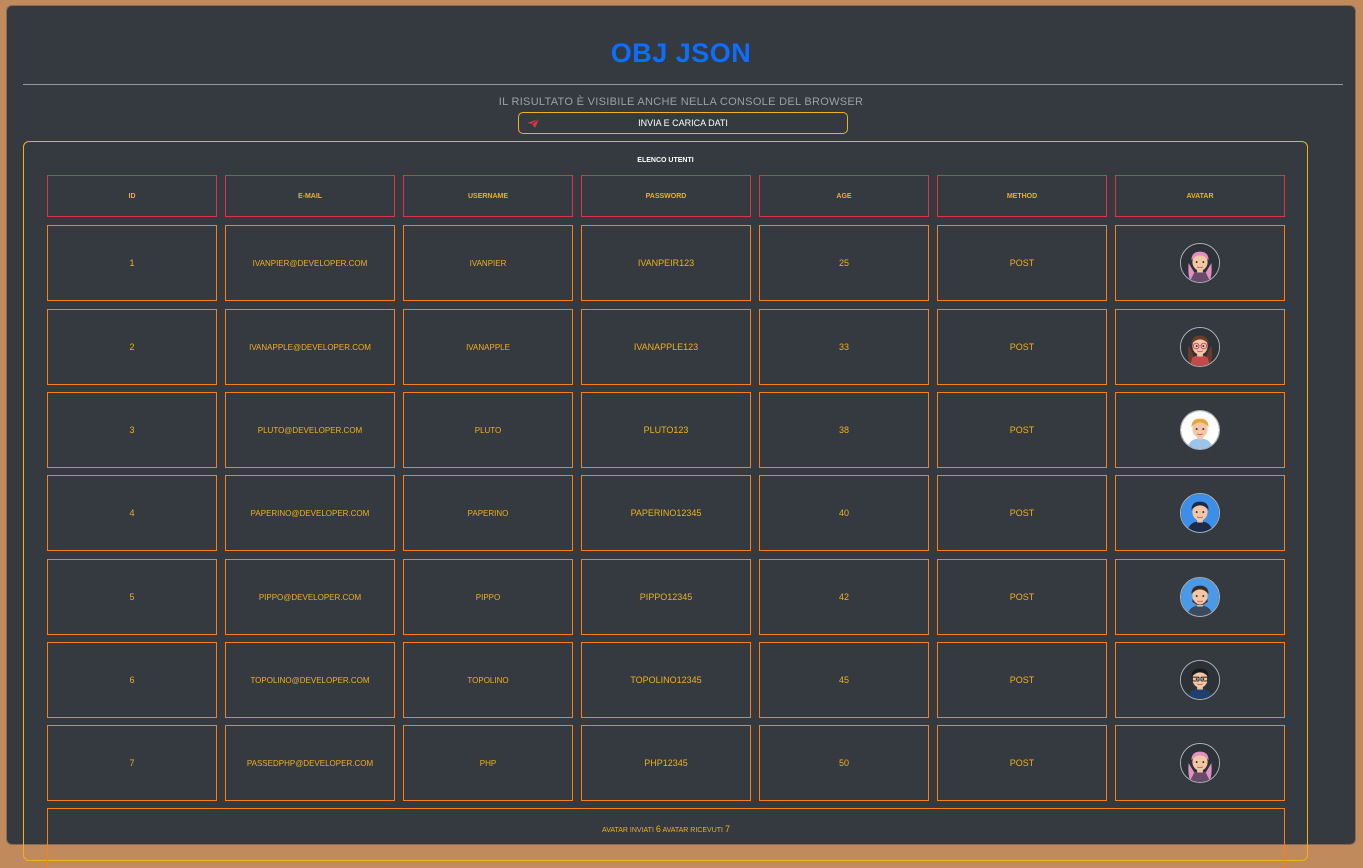 The image size is (1363, 868). Describe the element at coordinates (488, 347) in the screenshot. I see `table-cell-username: ivanapple` at that location.